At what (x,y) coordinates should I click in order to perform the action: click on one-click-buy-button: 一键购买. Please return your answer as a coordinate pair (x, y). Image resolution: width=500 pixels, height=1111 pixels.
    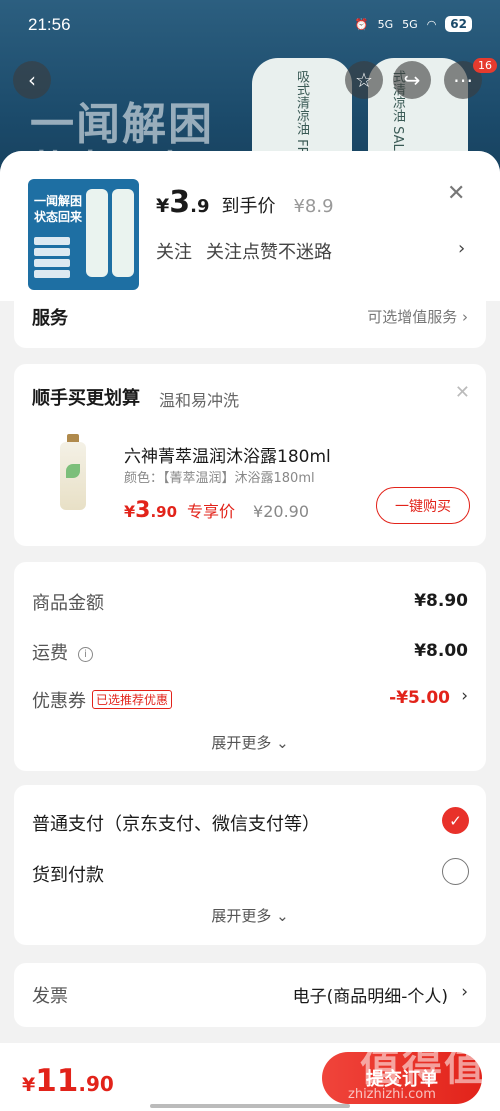
    Looking at the image, I should click on (423, 505).